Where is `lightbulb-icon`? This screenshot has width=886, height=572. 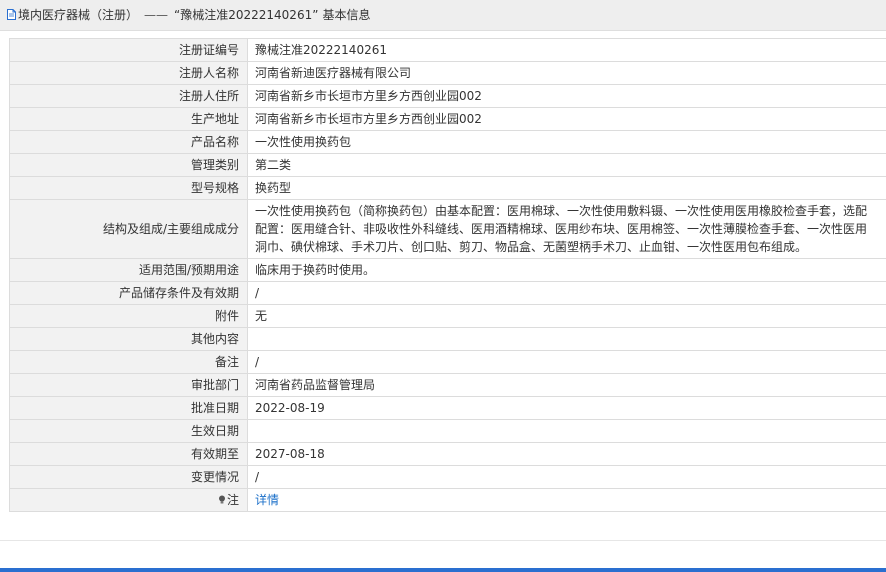 lightbulb-icon is located at coordinates (221, 499).